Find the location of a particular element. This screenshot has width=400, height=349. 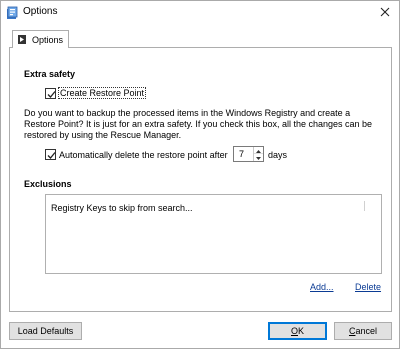

close-icon is located at coordinates (385, 12).